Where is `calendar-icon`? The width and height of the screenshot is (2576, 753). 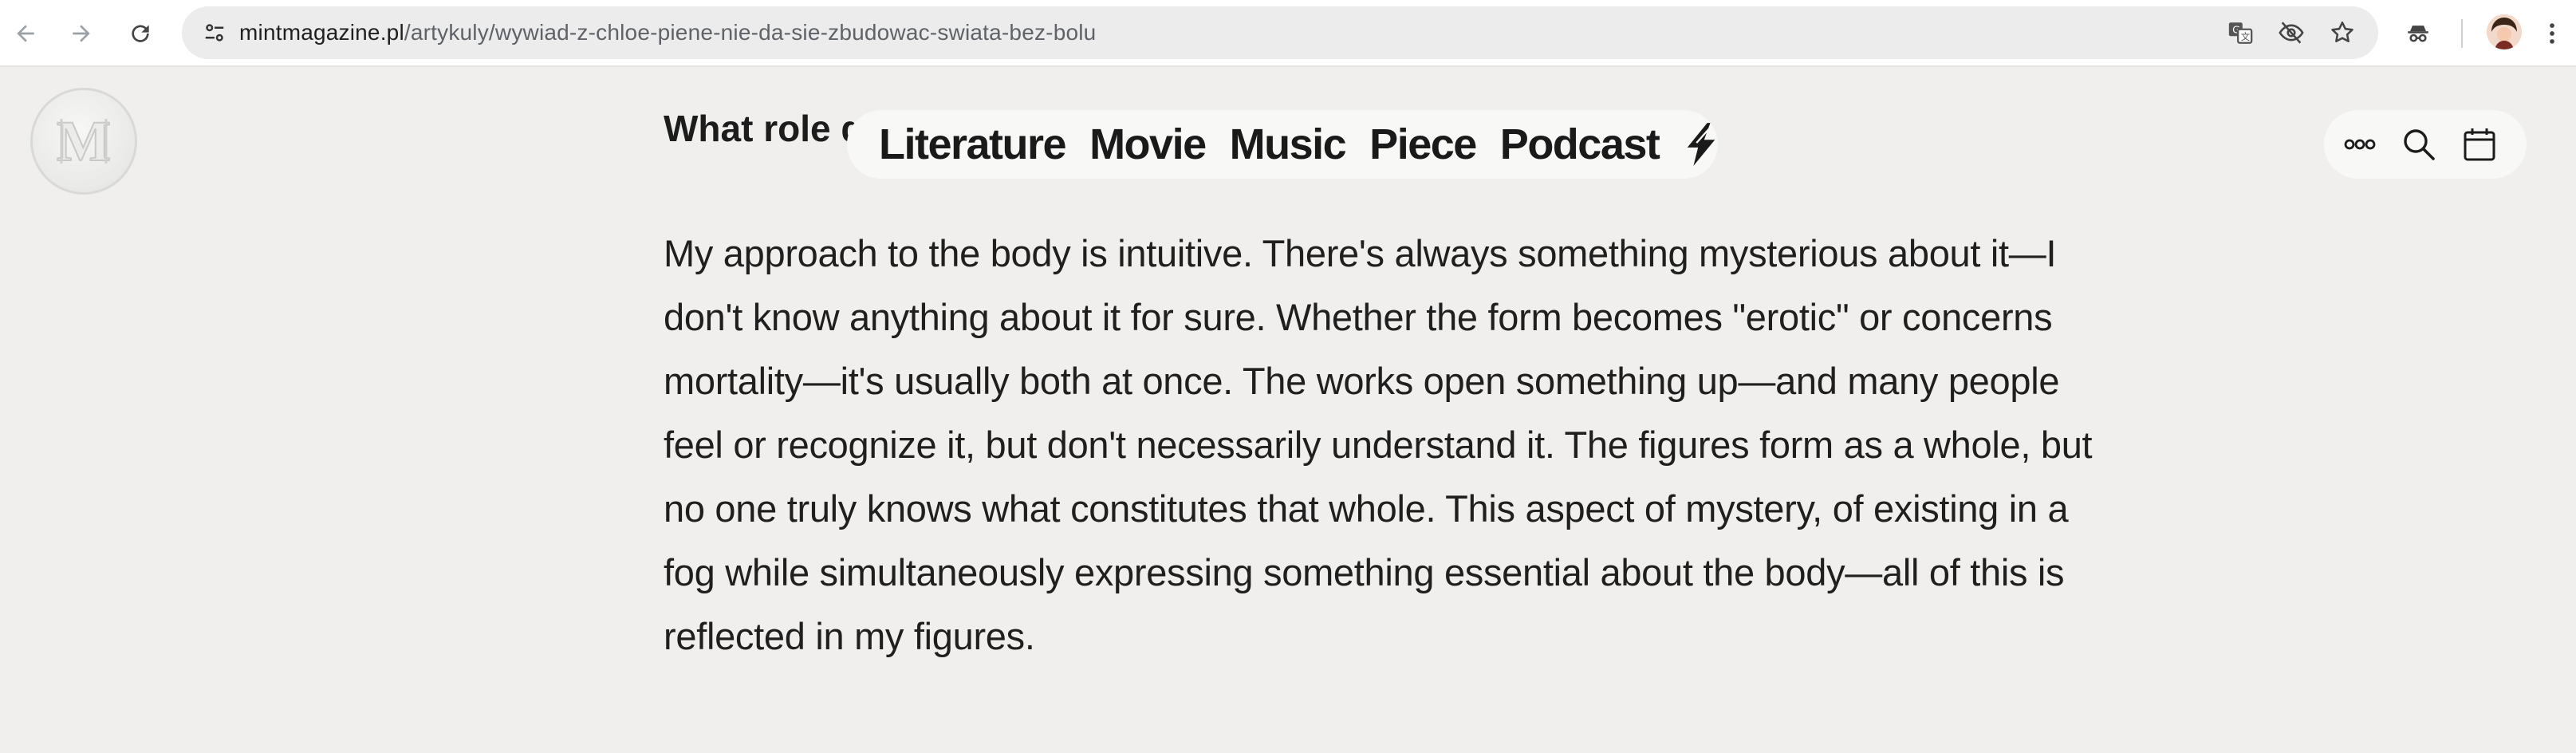 calendar-icon is located at coordinates (2479, 144).